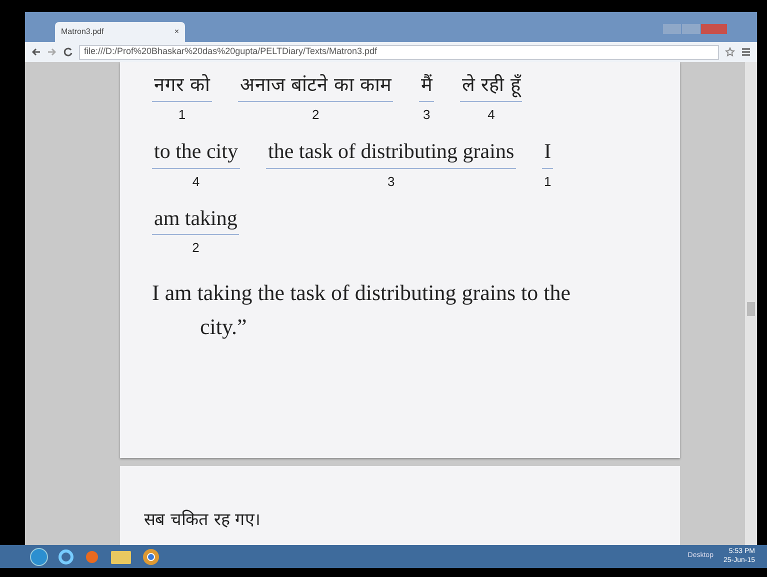 This screenshot has width=767, height=577. Describe the element at coordinates (36, 52) in the screenshot. I see `back-icon` at that location.